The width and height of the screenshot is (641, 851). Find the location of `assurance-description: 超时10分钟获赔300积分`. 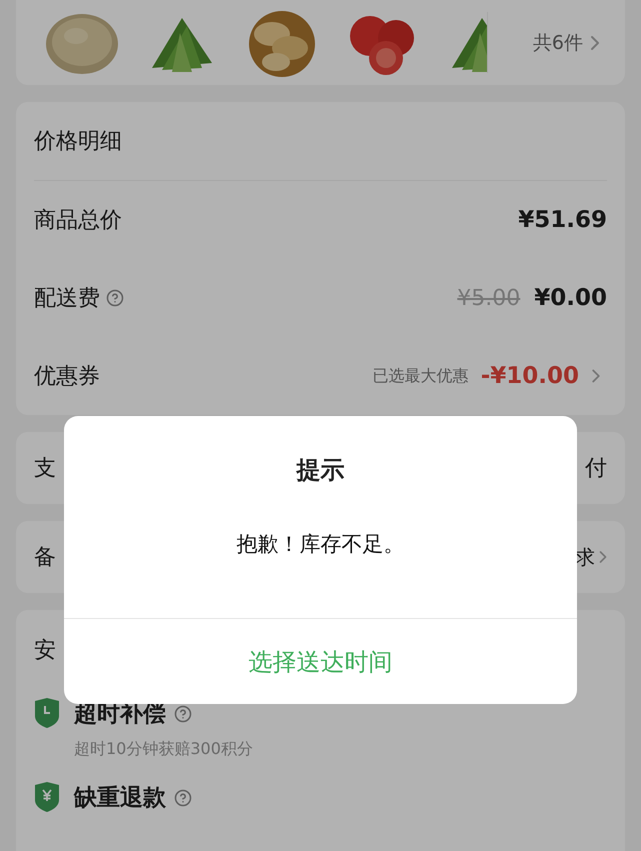

assurance-description: 超时10分钟获赔300积分 is located at coordinates (163, 749).